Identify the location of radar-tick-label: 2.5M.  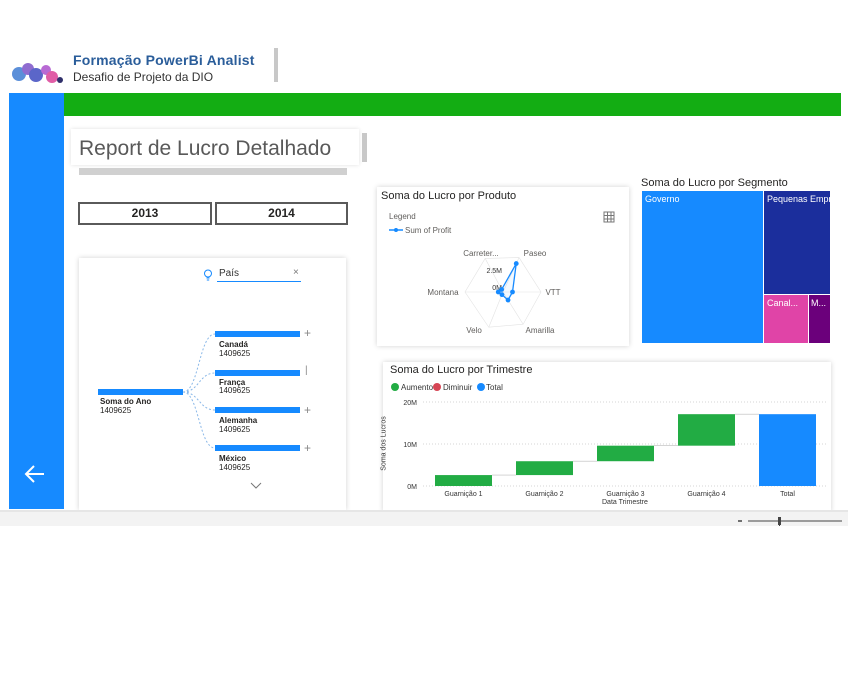
(494, 271).